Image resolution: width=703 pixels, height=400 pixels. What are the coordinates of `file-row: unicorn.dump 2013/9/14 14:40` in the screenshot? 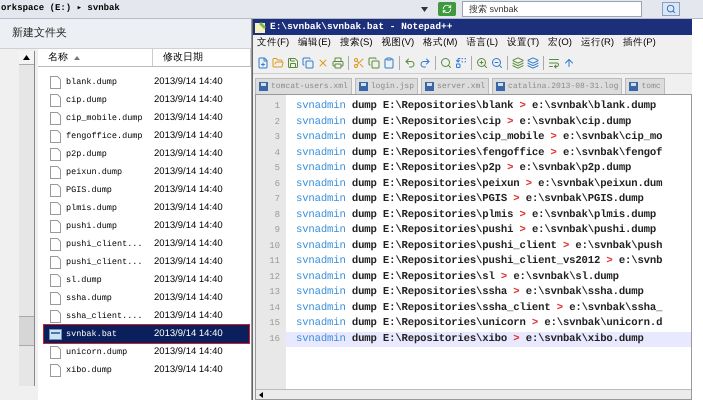 It's located at (146, 352).